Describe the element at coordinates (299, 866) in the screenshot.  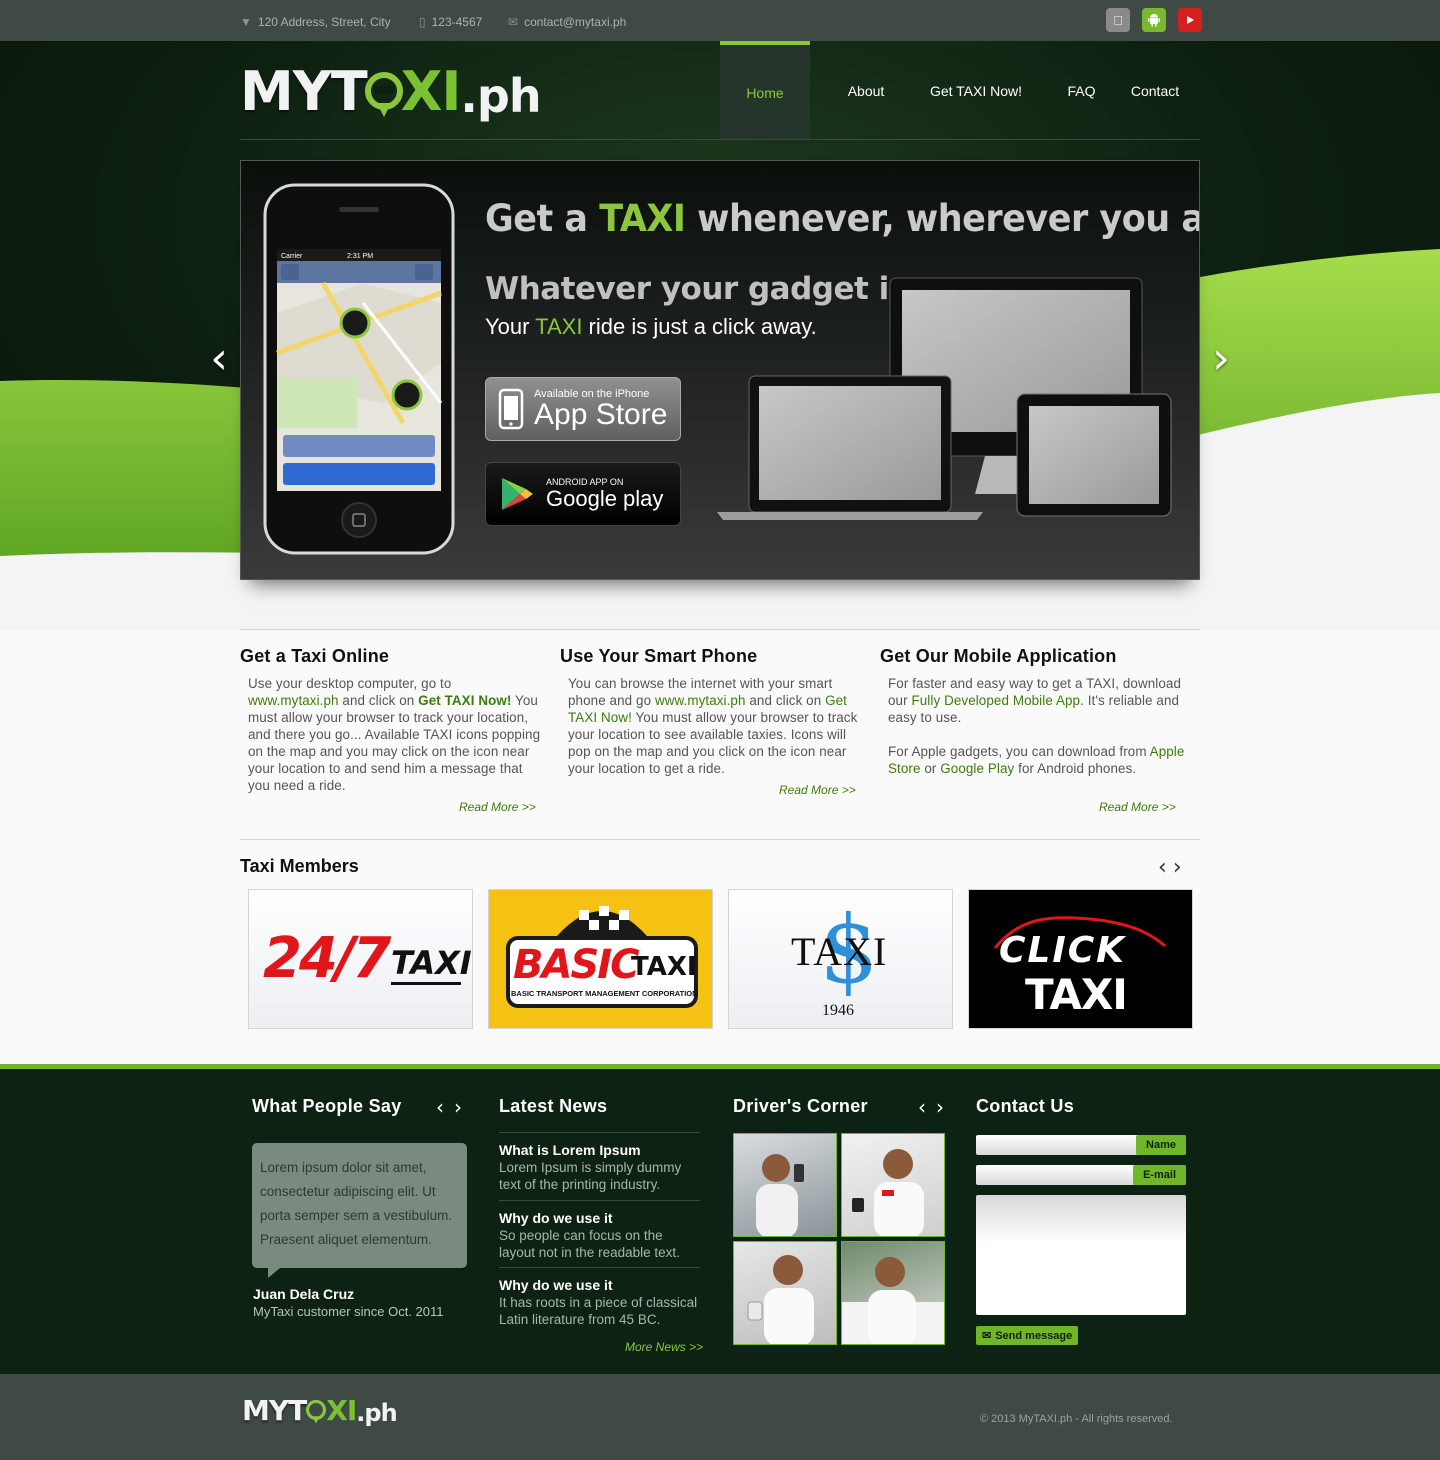
I see `taxi-members-title: Taxi Members` at that location.